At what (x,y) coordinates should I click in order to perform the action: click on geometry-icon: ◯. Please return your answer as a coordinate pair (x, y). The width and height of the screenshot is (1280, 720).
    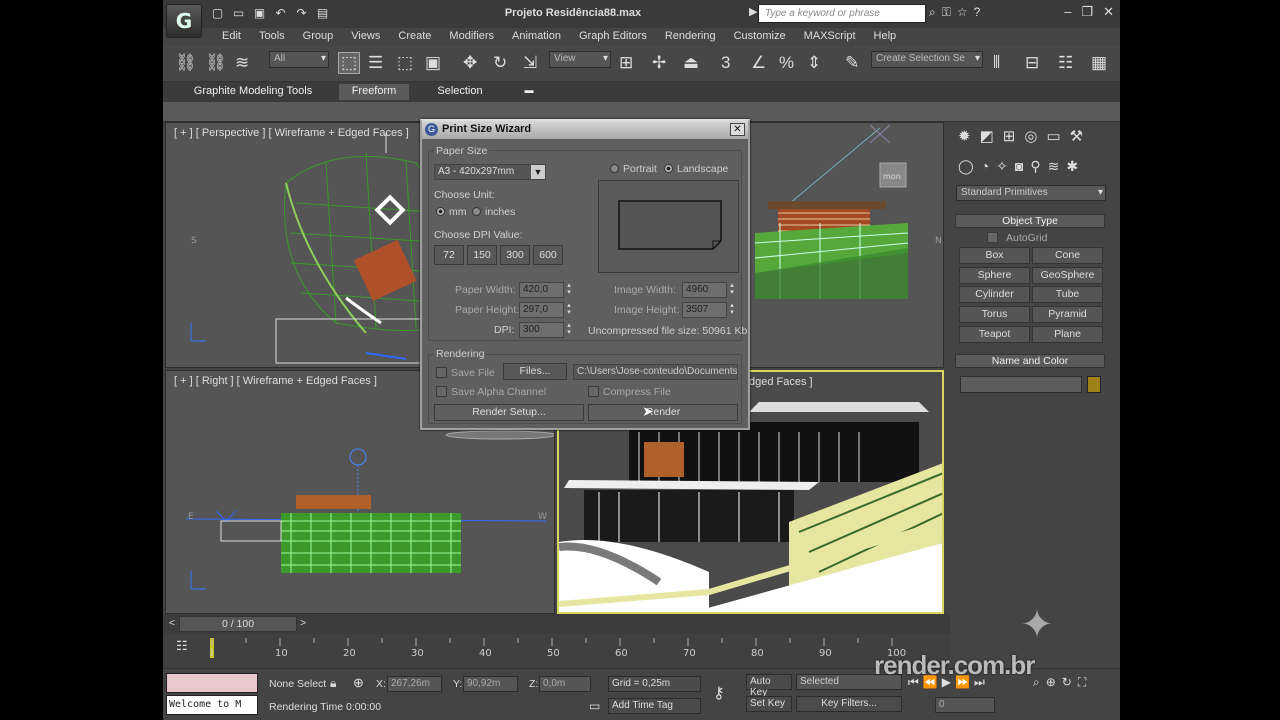
    Looking at the image, I should click on (966, 166).